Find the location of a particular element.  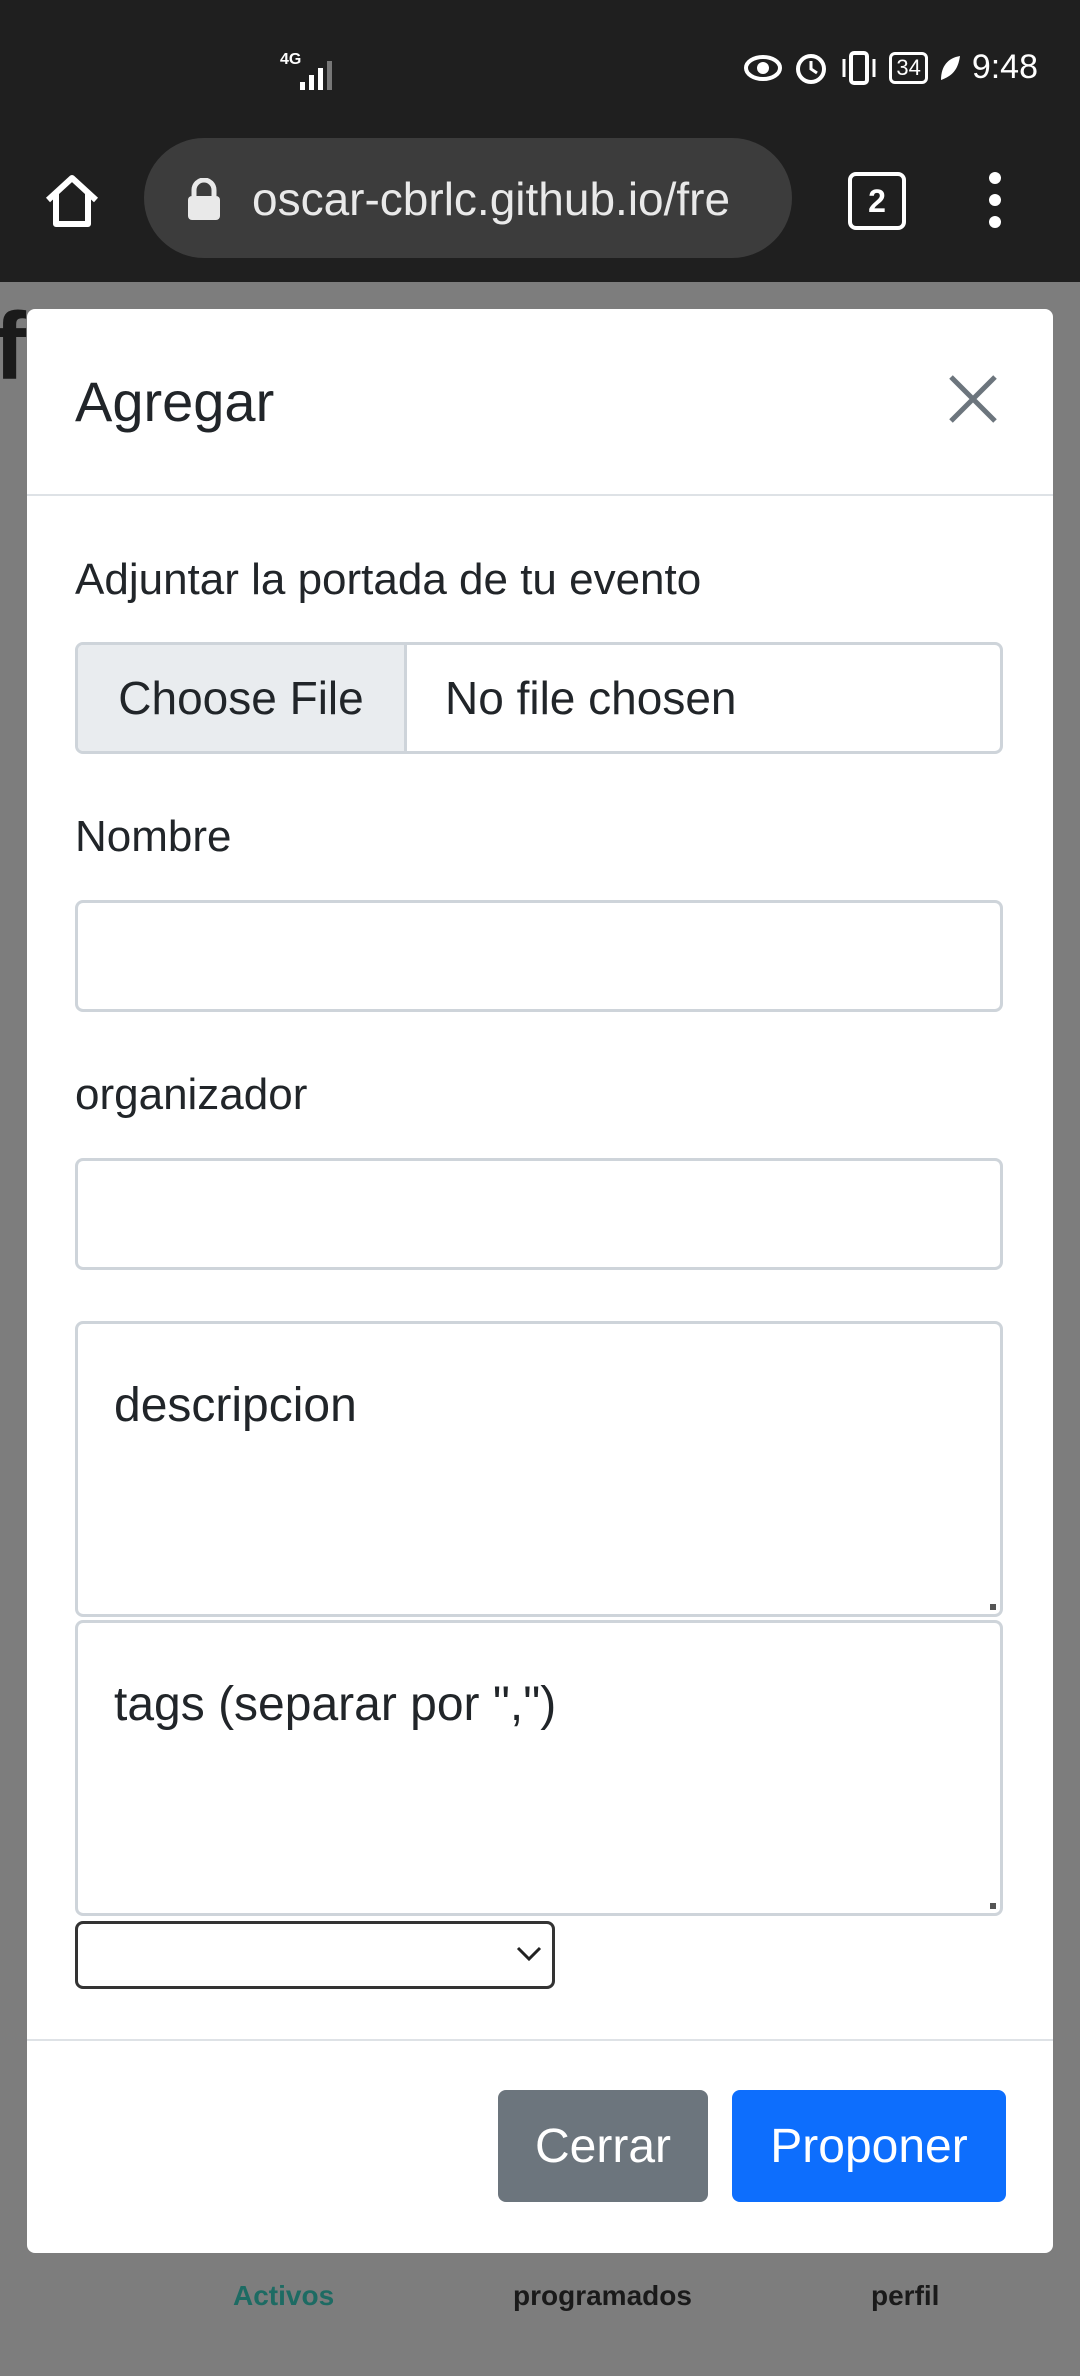

cover-label: Adjuntar la portada de tu evento is located at coordinates (388, 579).